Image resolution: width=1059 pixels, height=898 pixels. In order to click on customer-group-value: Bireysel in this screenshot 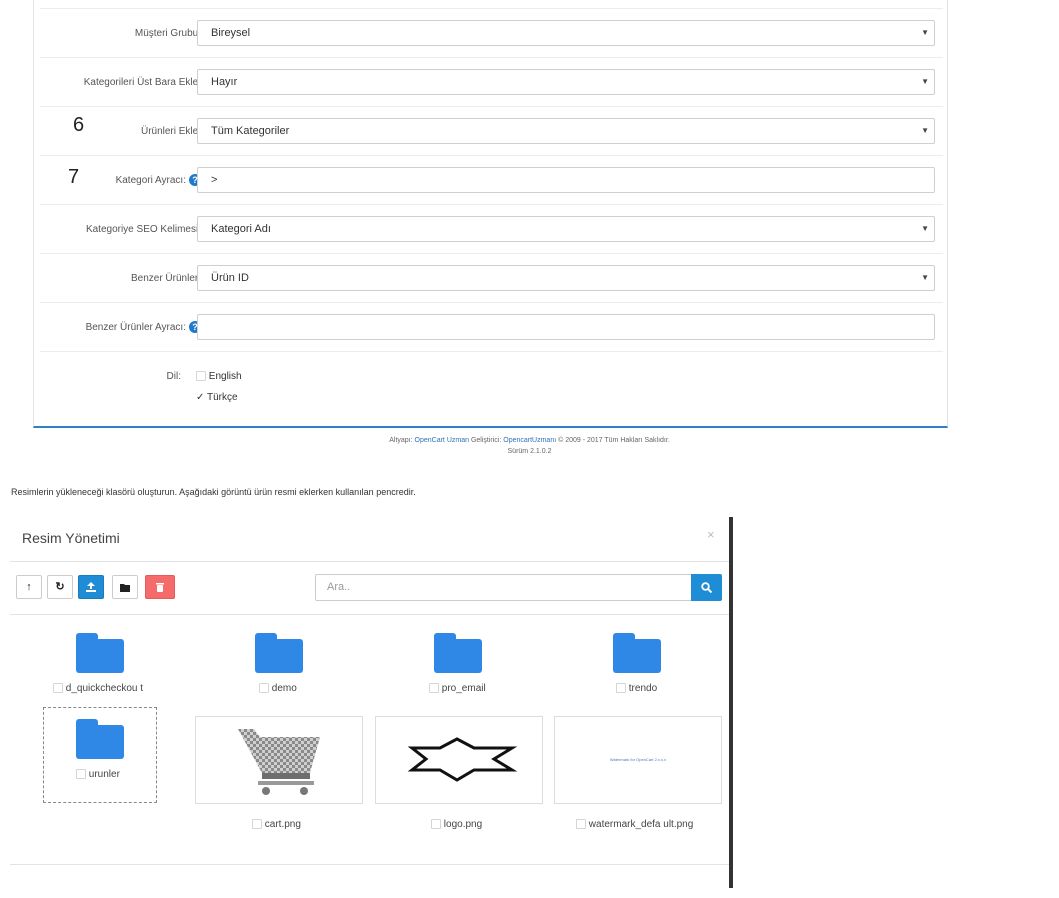, I will do `click(231, 33)`.